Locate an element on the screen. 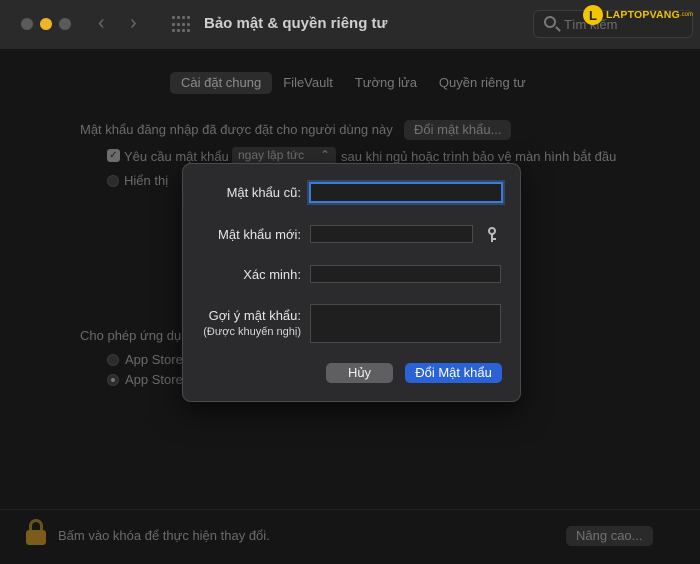 This screenshot has width=700, height=564. require-password-checkbox: ✓ is located at coordinates (113, 155).